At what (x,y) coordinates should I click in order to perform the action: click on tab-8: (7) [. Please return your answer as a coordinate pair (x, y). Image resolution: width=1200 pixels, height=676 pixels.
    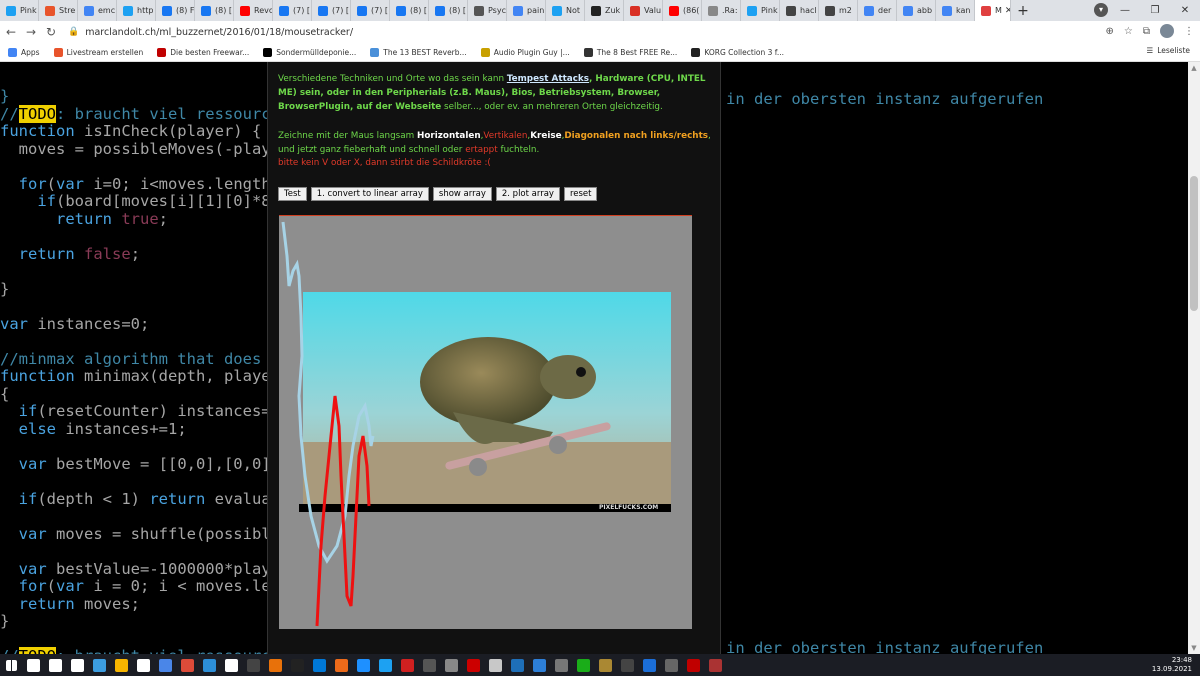
    Looking at the image, I should click on (331, 10).